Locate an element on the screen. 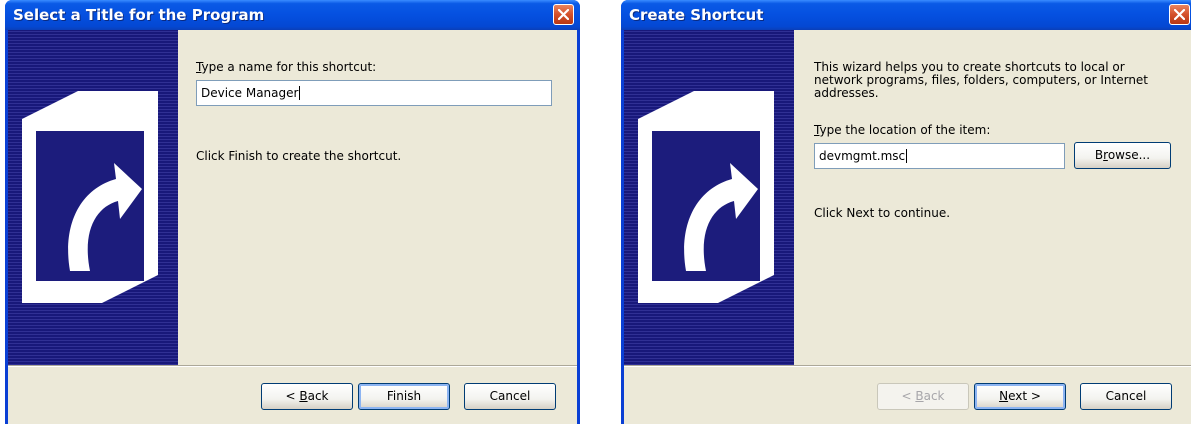 The height and width of the screenshot is (424, 1191). title-bar: Select a Title for the Program is located at coordinates (292, 15).